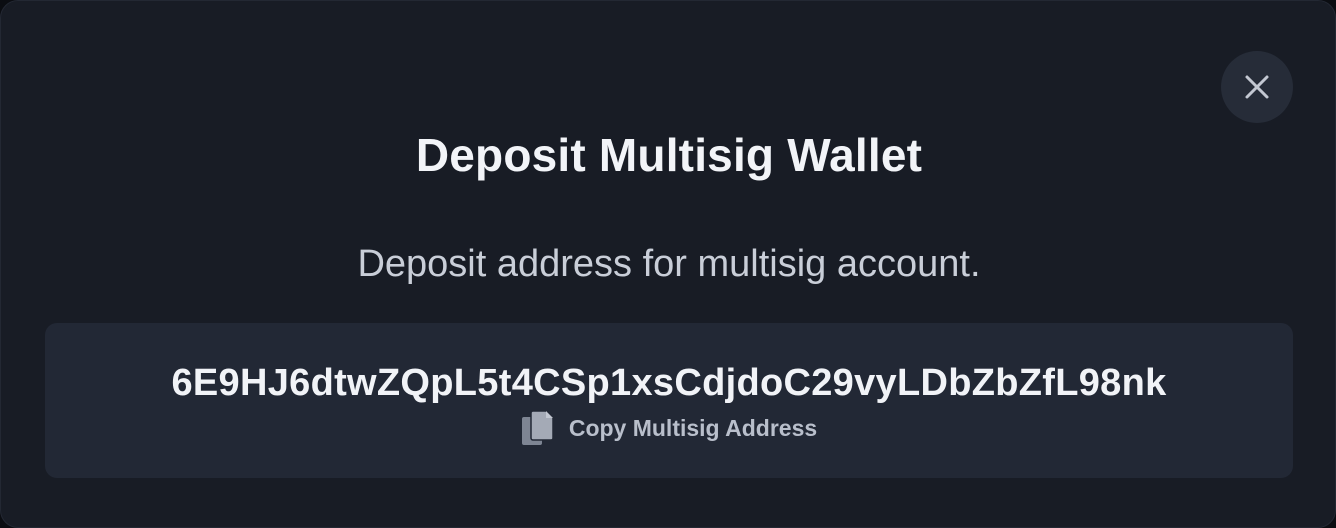  What do you see at coordinates (669, 155) in the screenshot?
I see `modal-title: Deposit Multisig Wallet` at bounding box center [669, 155].